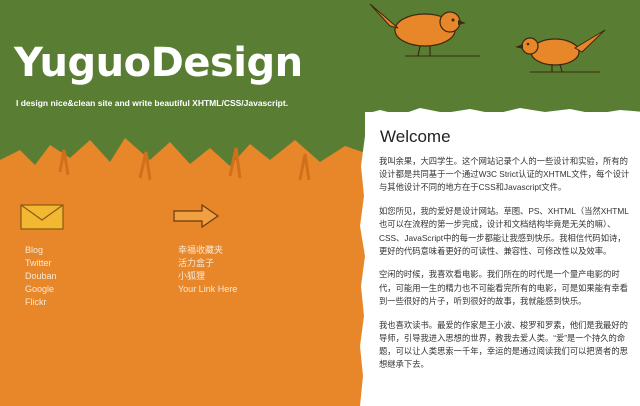 The image size is (640, 406). I want to click on bird-right-icon, so click(560, 51).